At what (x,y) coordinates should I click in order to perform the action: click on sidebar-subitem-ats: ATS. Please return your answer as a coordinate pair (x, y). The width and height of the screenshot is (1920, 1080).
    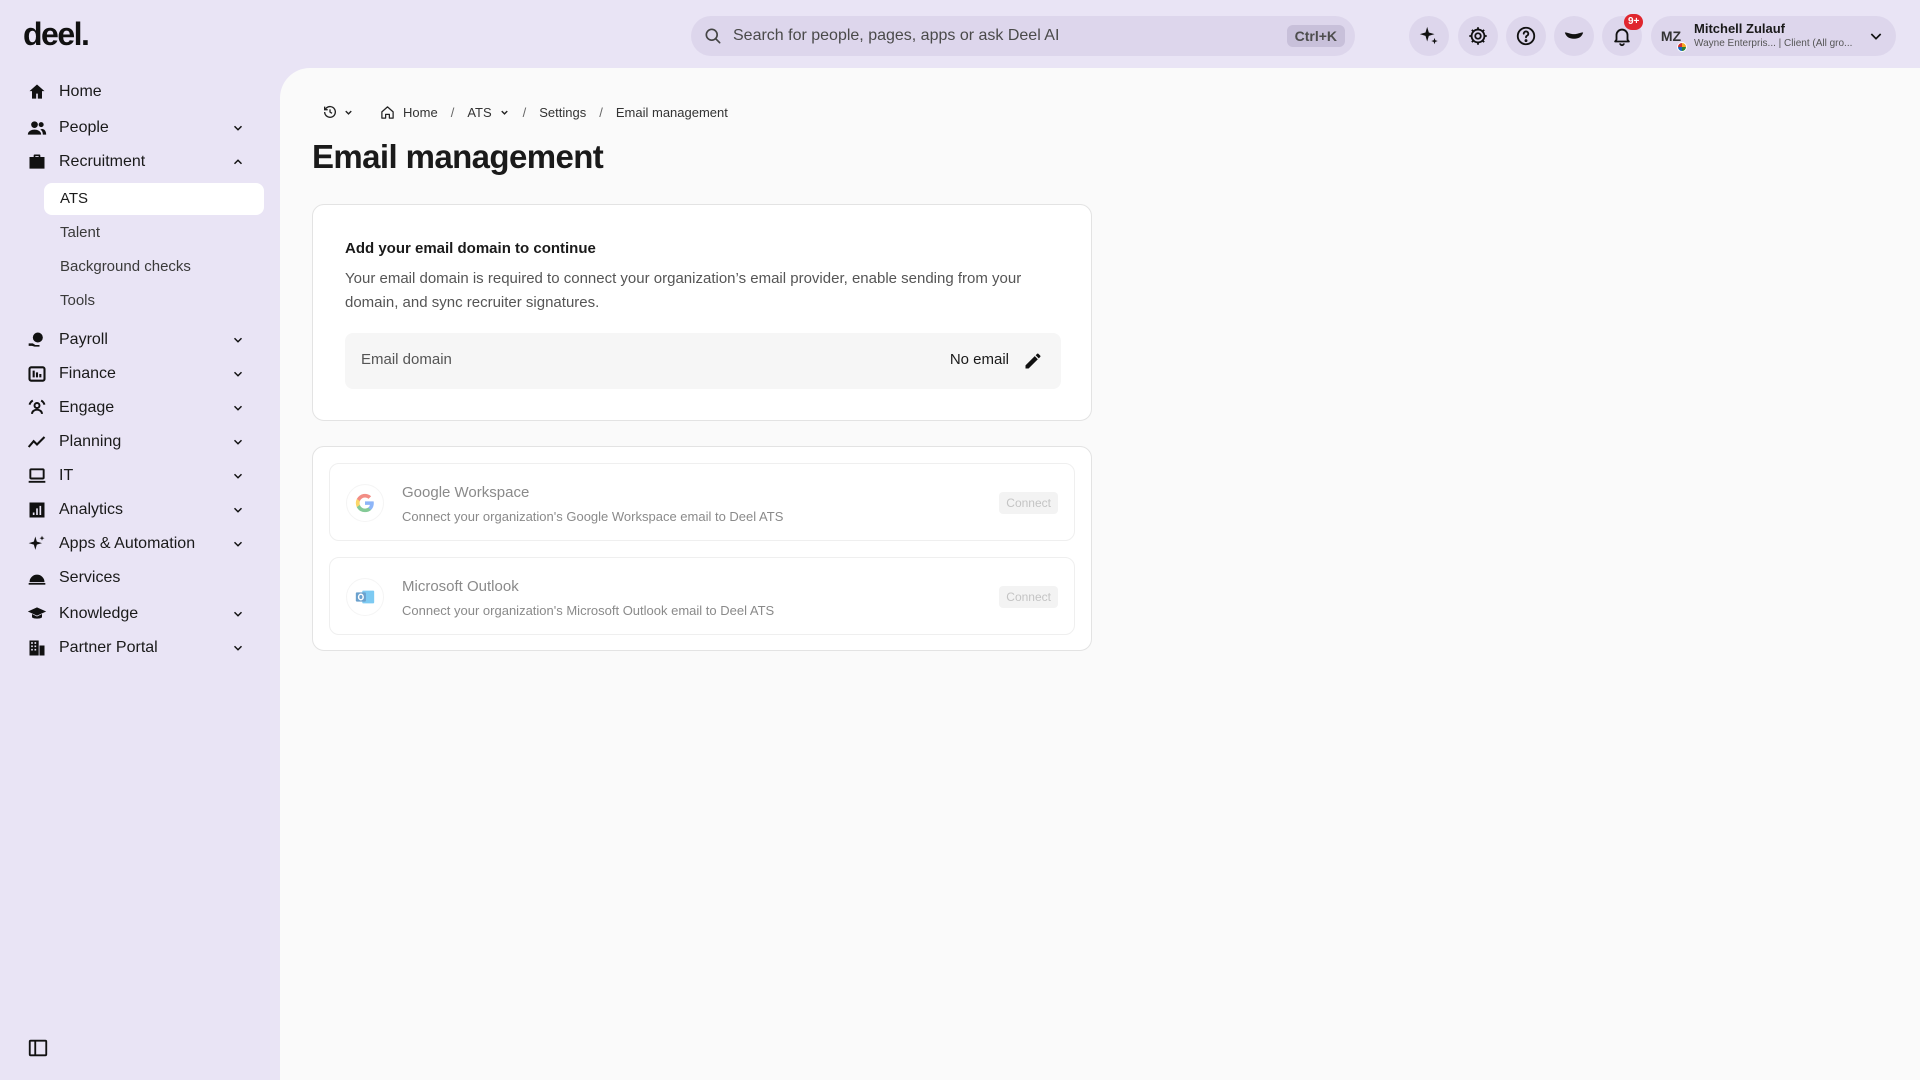
    Looking at the image, I should click on (154, 199).